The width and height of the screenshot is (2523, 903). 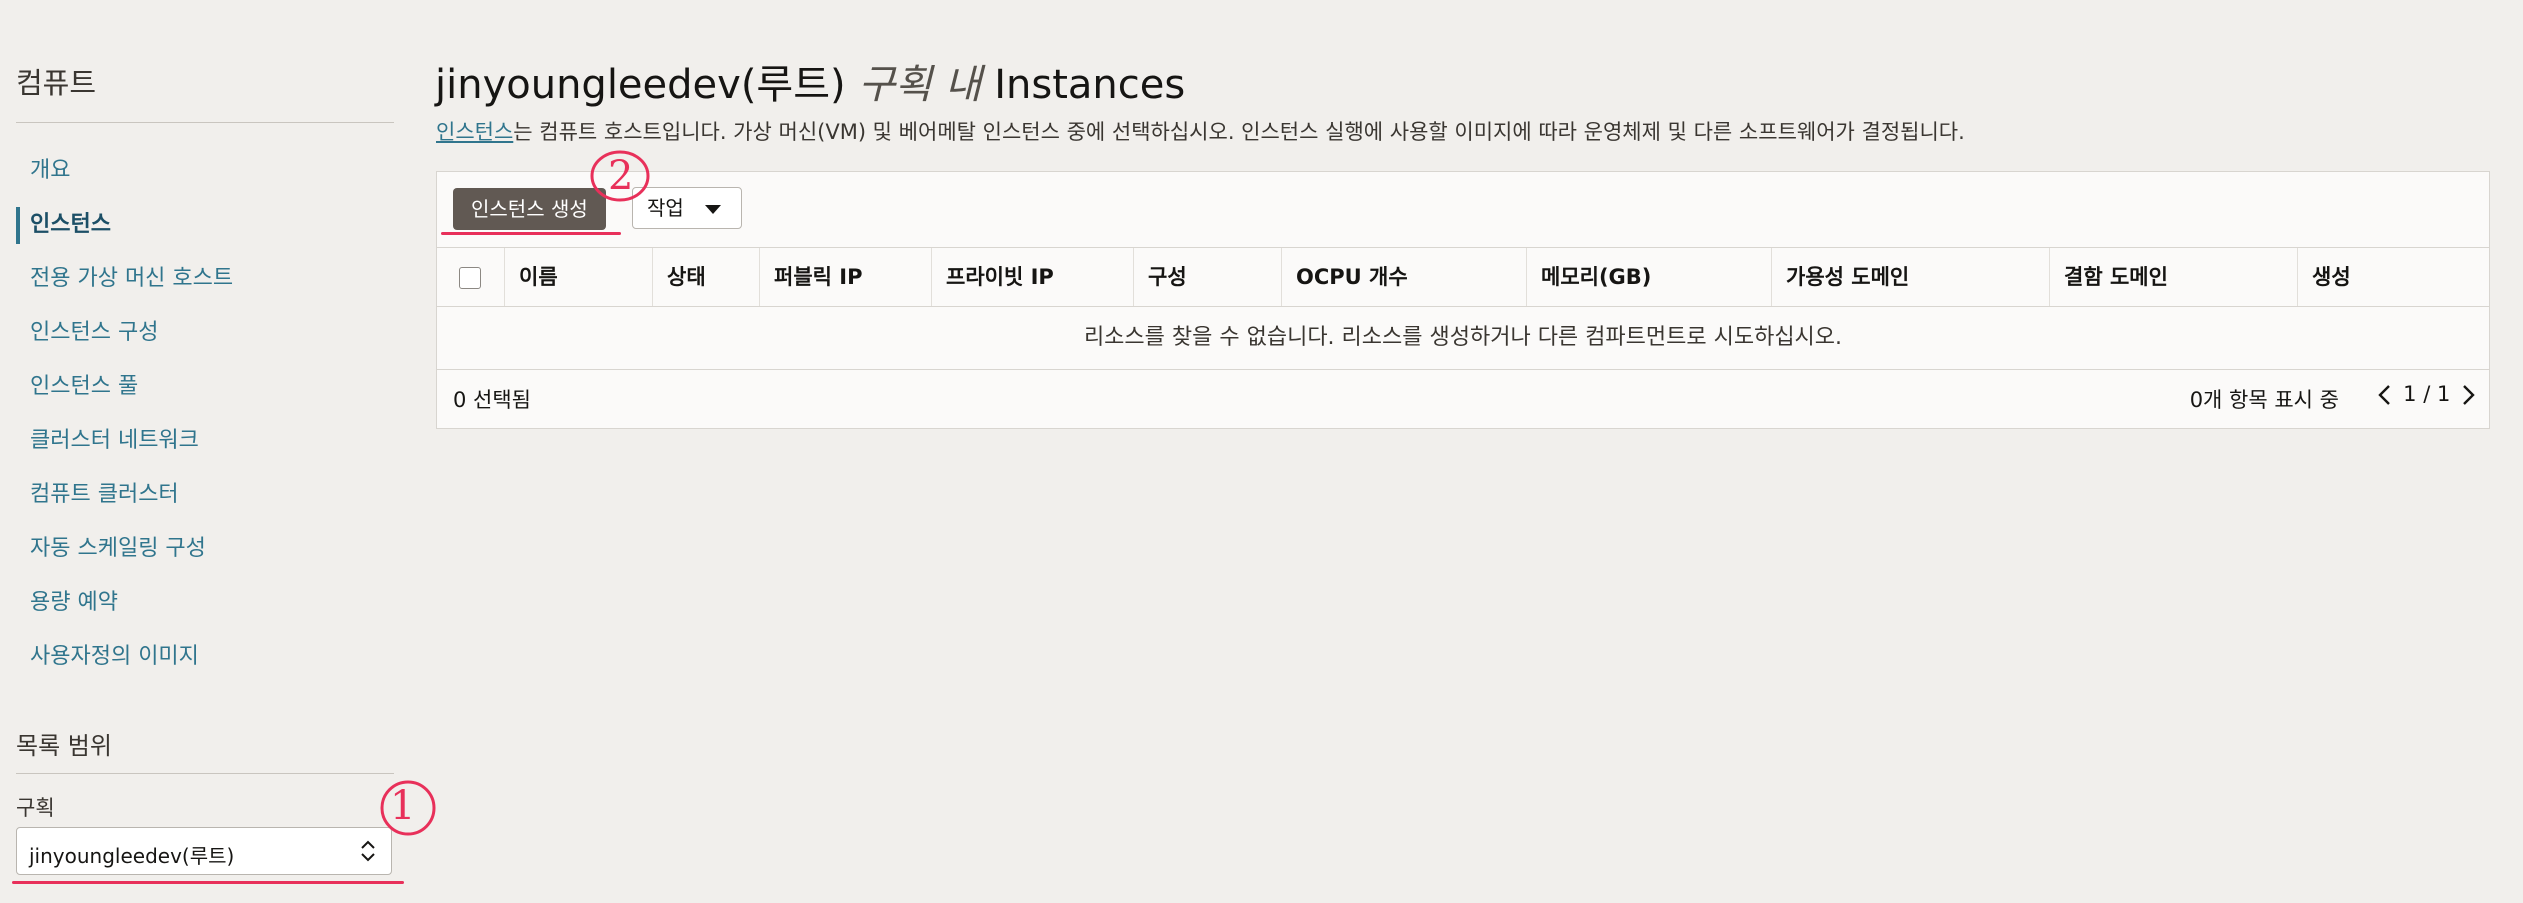 I want to click on items-shown-count: 0개 항목 표시 중, so click(x=2264, y=400).